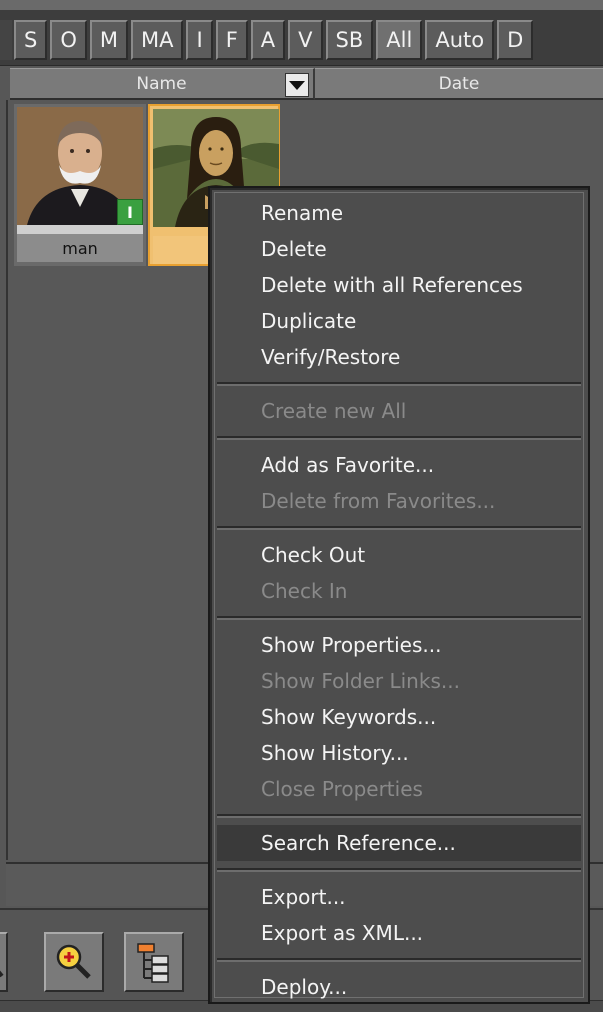 The height and width of the screenshot is (1012, 603). Describe the element at coordinates (460, 40) in the screenshot. I see `tab-auto: Auto` at that location.